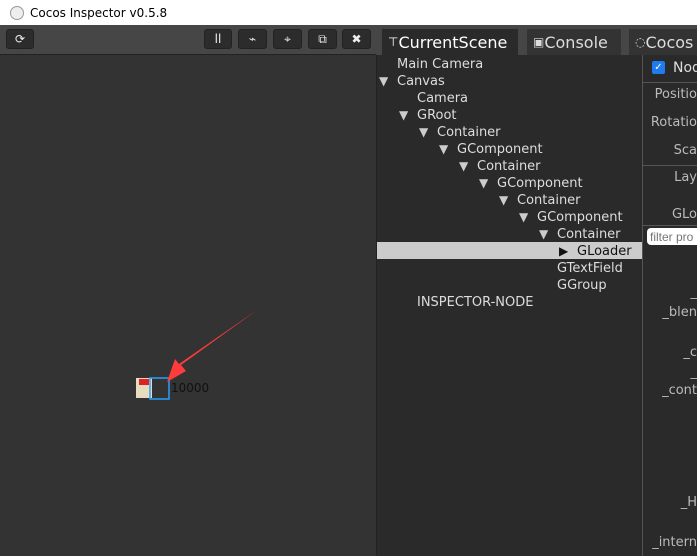  Describe the element at coordinates (640, 42) in the screenshot. I see `flame-icon: ◌` at that location.